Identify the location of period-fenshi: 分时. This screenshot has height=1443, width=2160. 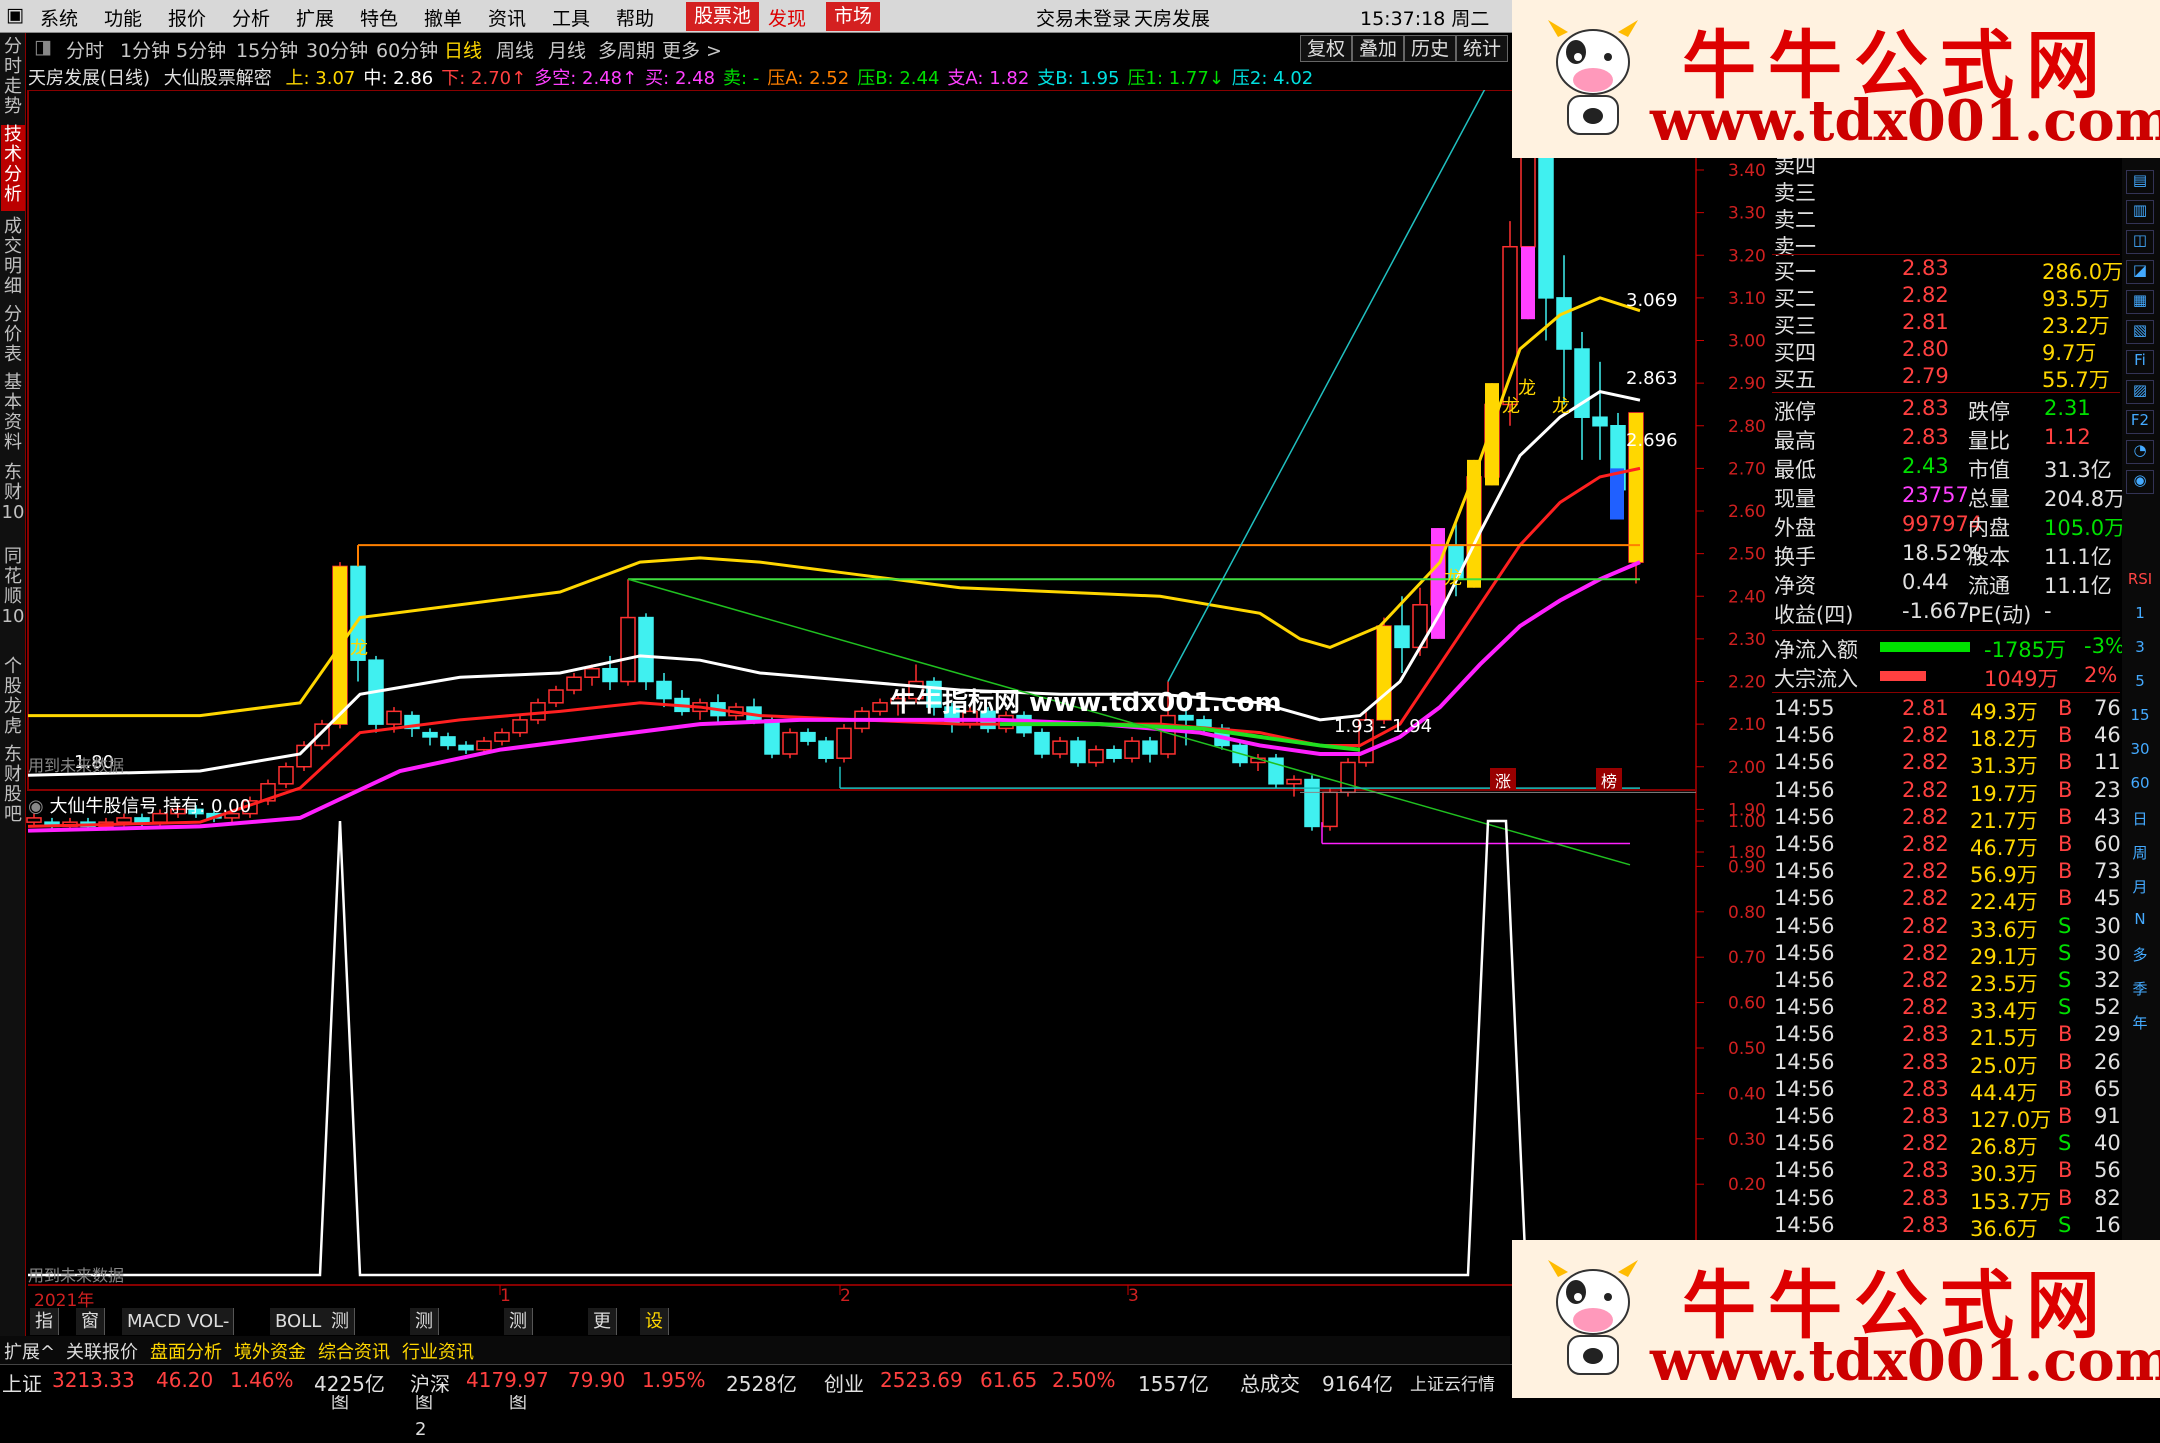
(85, 49).